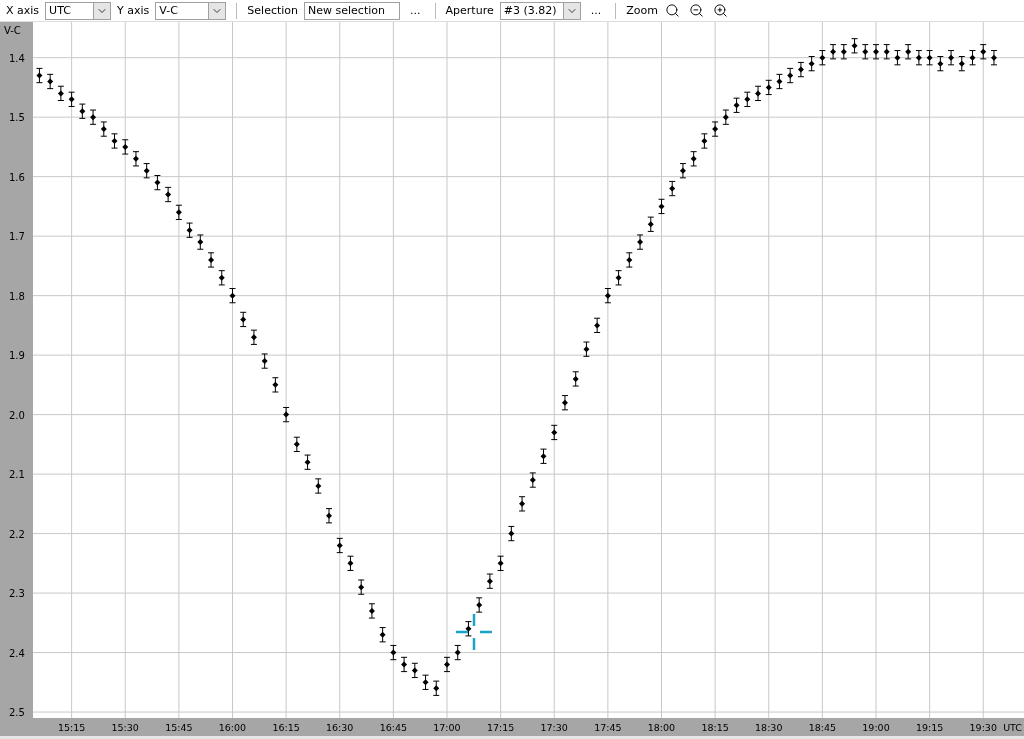 The height and width of the screenshot is (739, 1024). I want to click on x-tick-label: 18:15, so click(715, 727).